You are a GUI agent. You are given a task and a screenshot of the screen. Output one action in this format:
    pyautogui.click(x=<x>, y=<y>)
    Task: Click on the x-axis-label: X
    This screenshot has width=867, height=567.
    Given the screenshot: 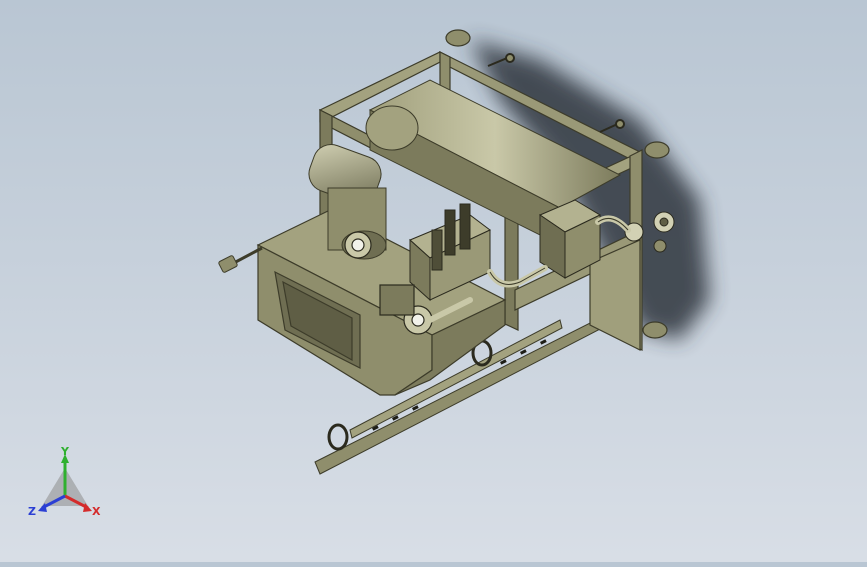 What is the action you would take?
    pyautogui.click(x=96, y=511)
    